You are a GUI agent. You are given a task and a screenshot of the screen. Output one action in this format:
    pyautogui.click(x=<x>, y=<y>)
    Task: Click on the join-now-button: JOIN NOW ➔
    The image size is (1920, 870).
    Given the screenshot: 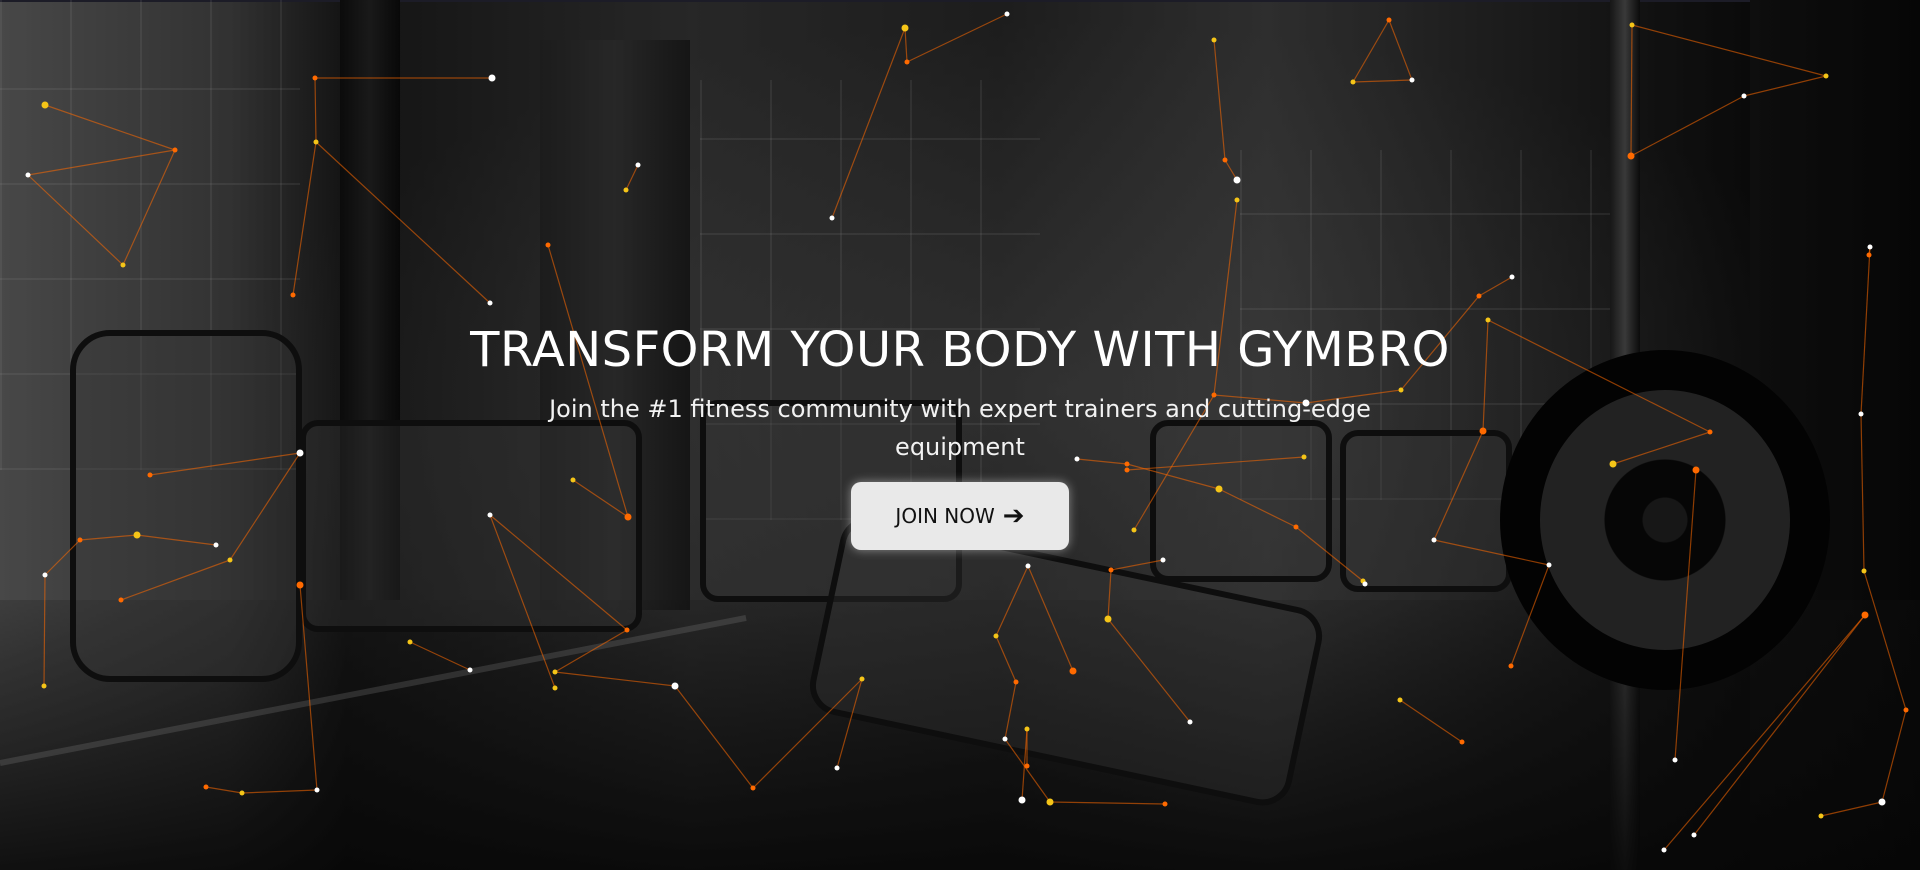 What is the action you would take?
    pyautogui.click(x=960, y=516)
    